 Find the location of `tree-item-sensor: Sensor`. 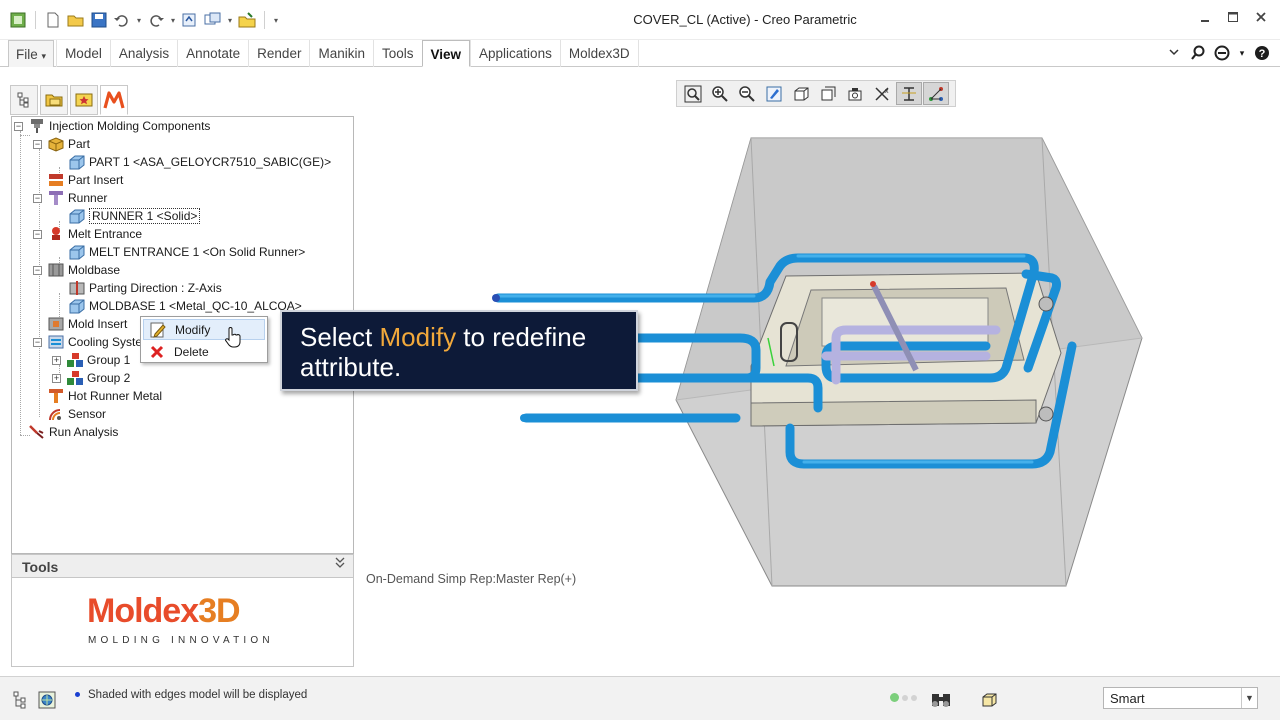

tree-item-sensor: Sensor is located at coordinates (76, 414).